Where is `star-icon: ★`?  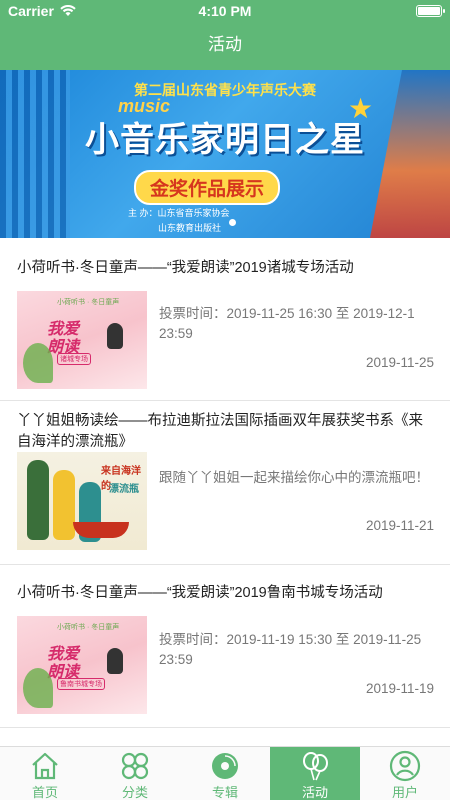
star-icon: ★ is located at coordinates (361, 108).